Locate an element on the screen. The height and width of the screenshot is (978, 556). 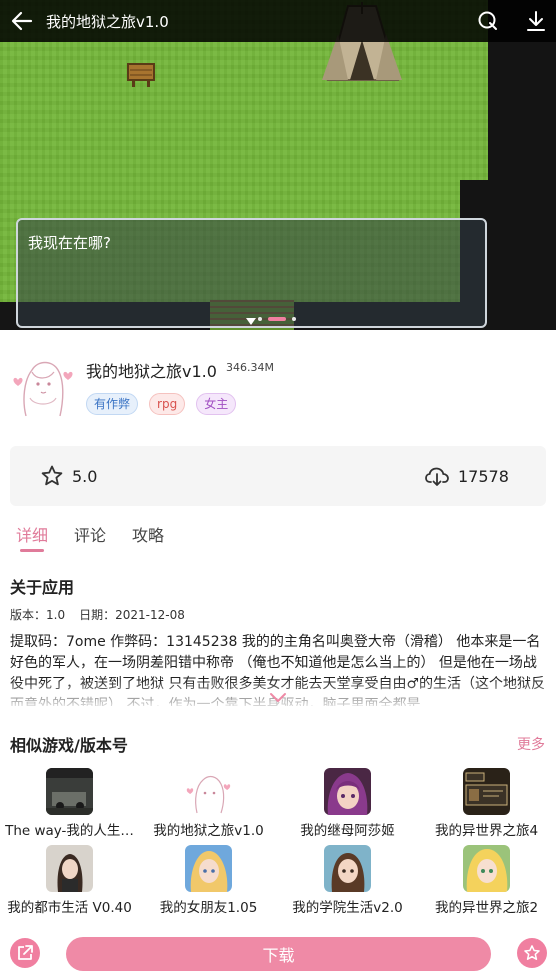
about-title: 关于应用 is located at coordinates (42, 587).